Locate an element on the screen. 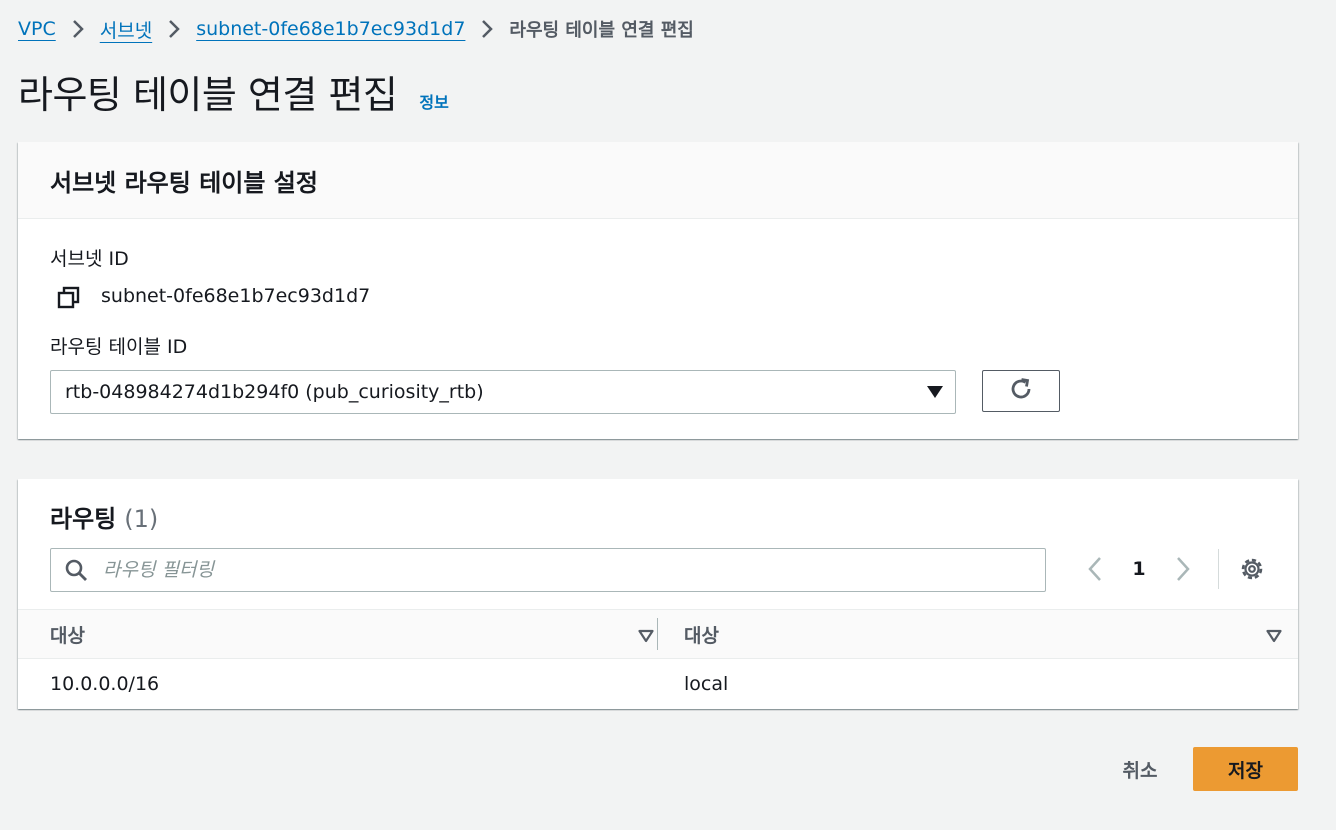  current-page-number: 1 is located at coordinates (1139, 569).